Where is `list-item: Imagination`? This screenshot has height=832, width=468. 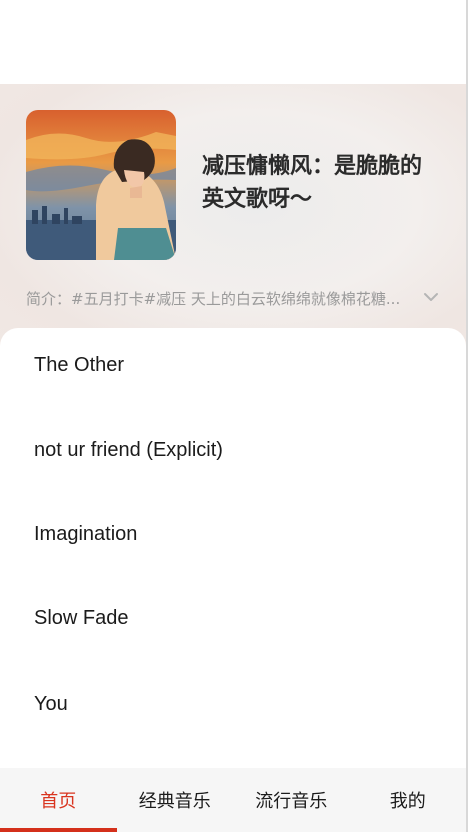 list-item: Imagination is located at coordinates (85, 534).